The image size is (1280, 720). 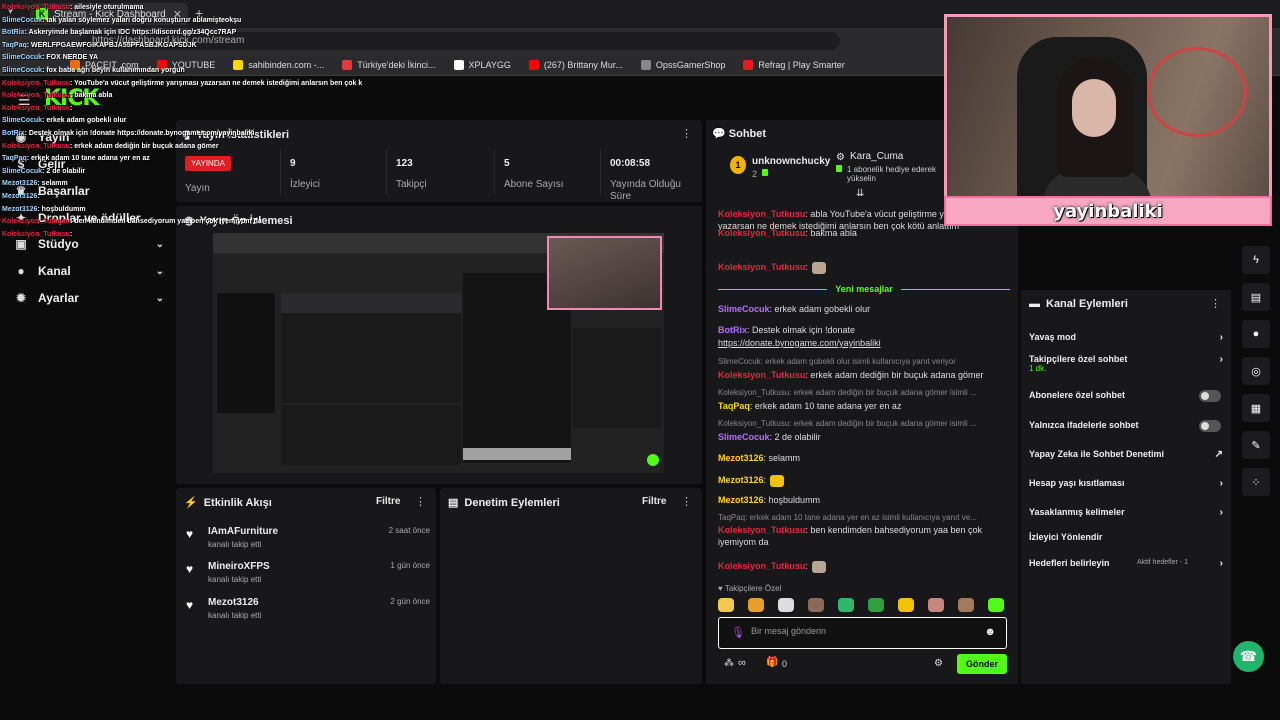 I want to click on wrench-icon: ✎, so click(x=1256, y=445).